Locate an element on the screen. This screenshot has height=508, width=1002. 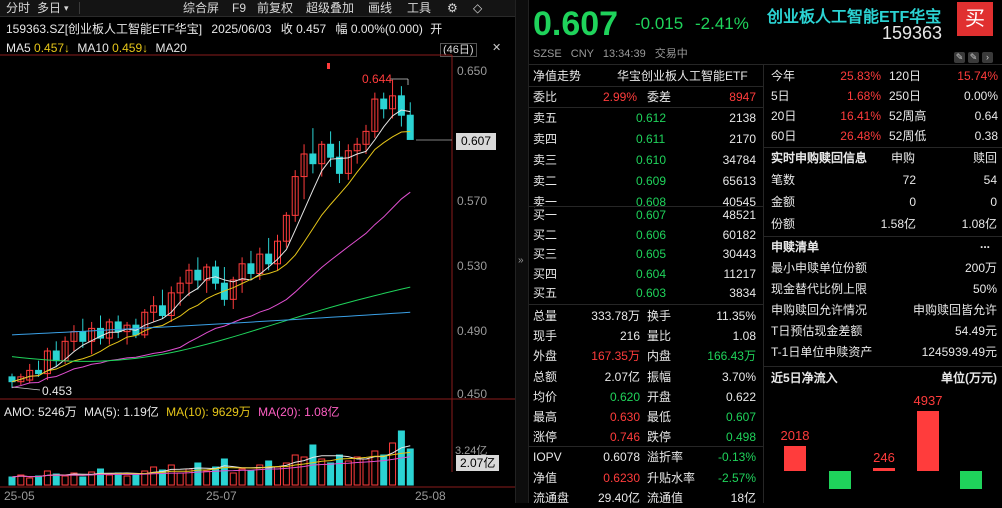
expand-arrow-icon: » is located at coordinates (521, 260).